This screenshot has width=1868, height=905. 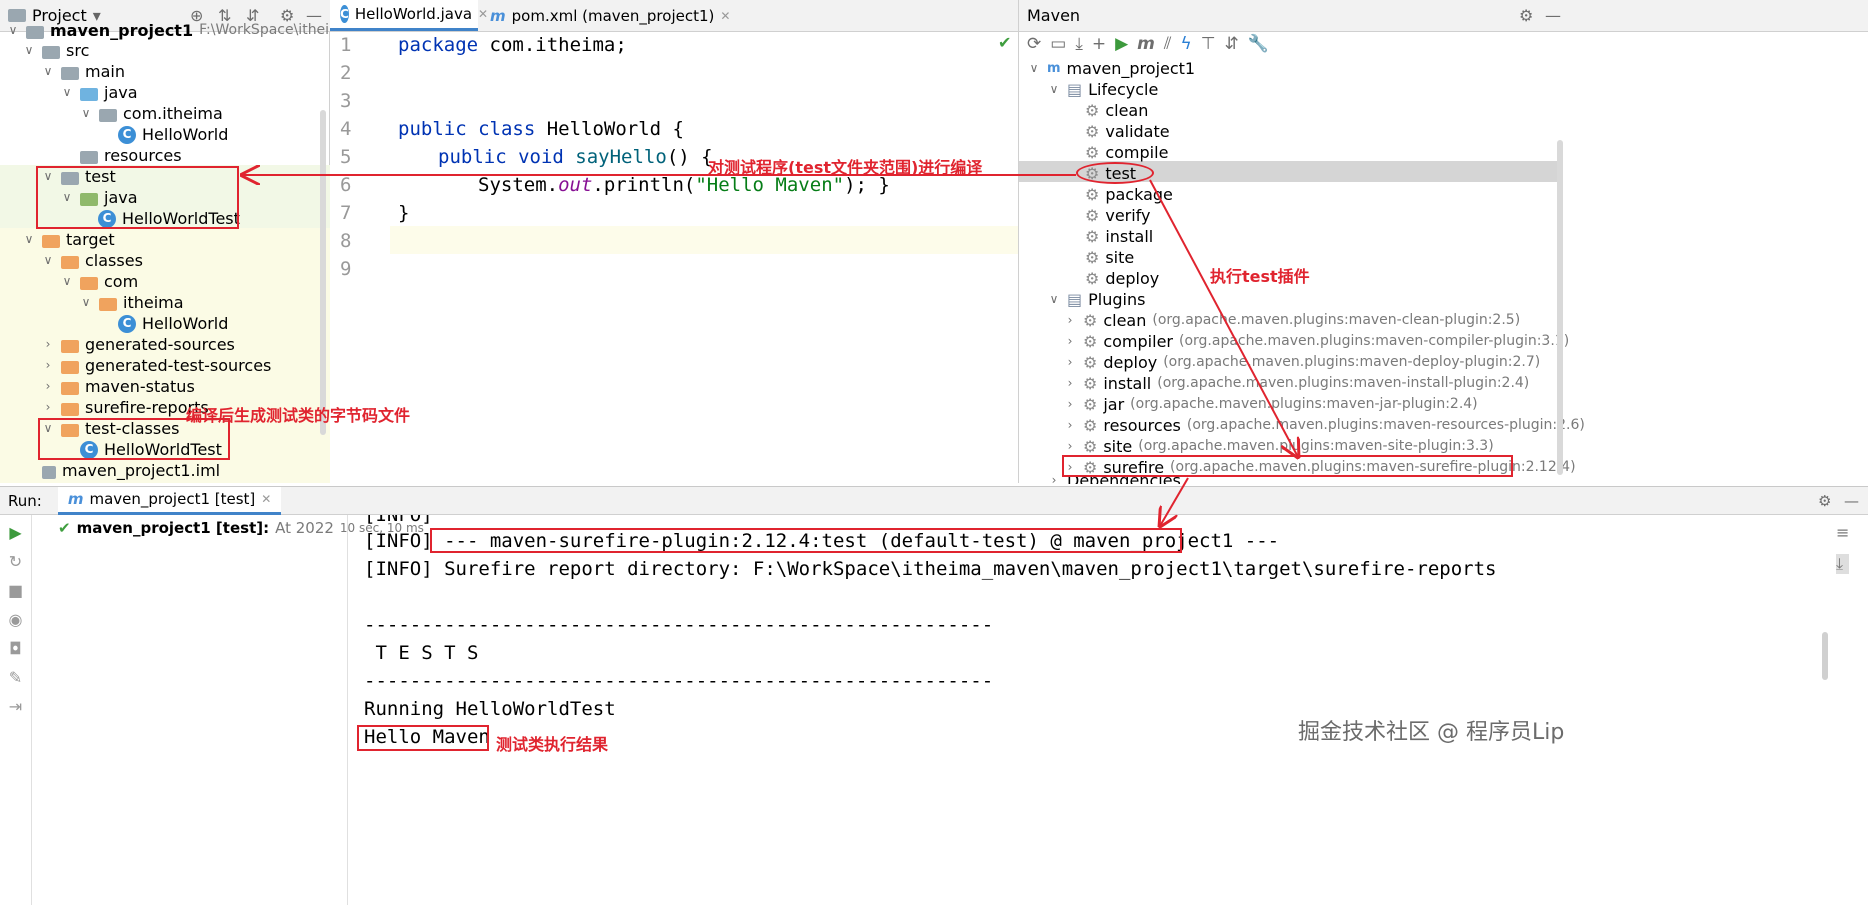 I want to click on watermark: 掘金技术社区 @ 程序员Lip, so click(x=1431, y=732).